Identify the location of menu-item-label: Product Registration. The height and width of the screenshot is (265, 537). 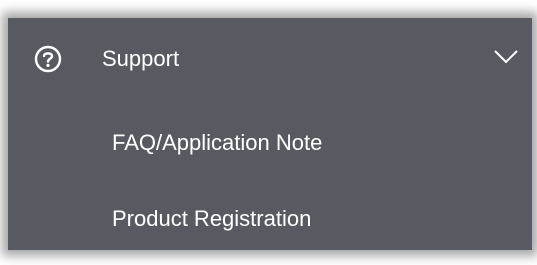
(212, 218).